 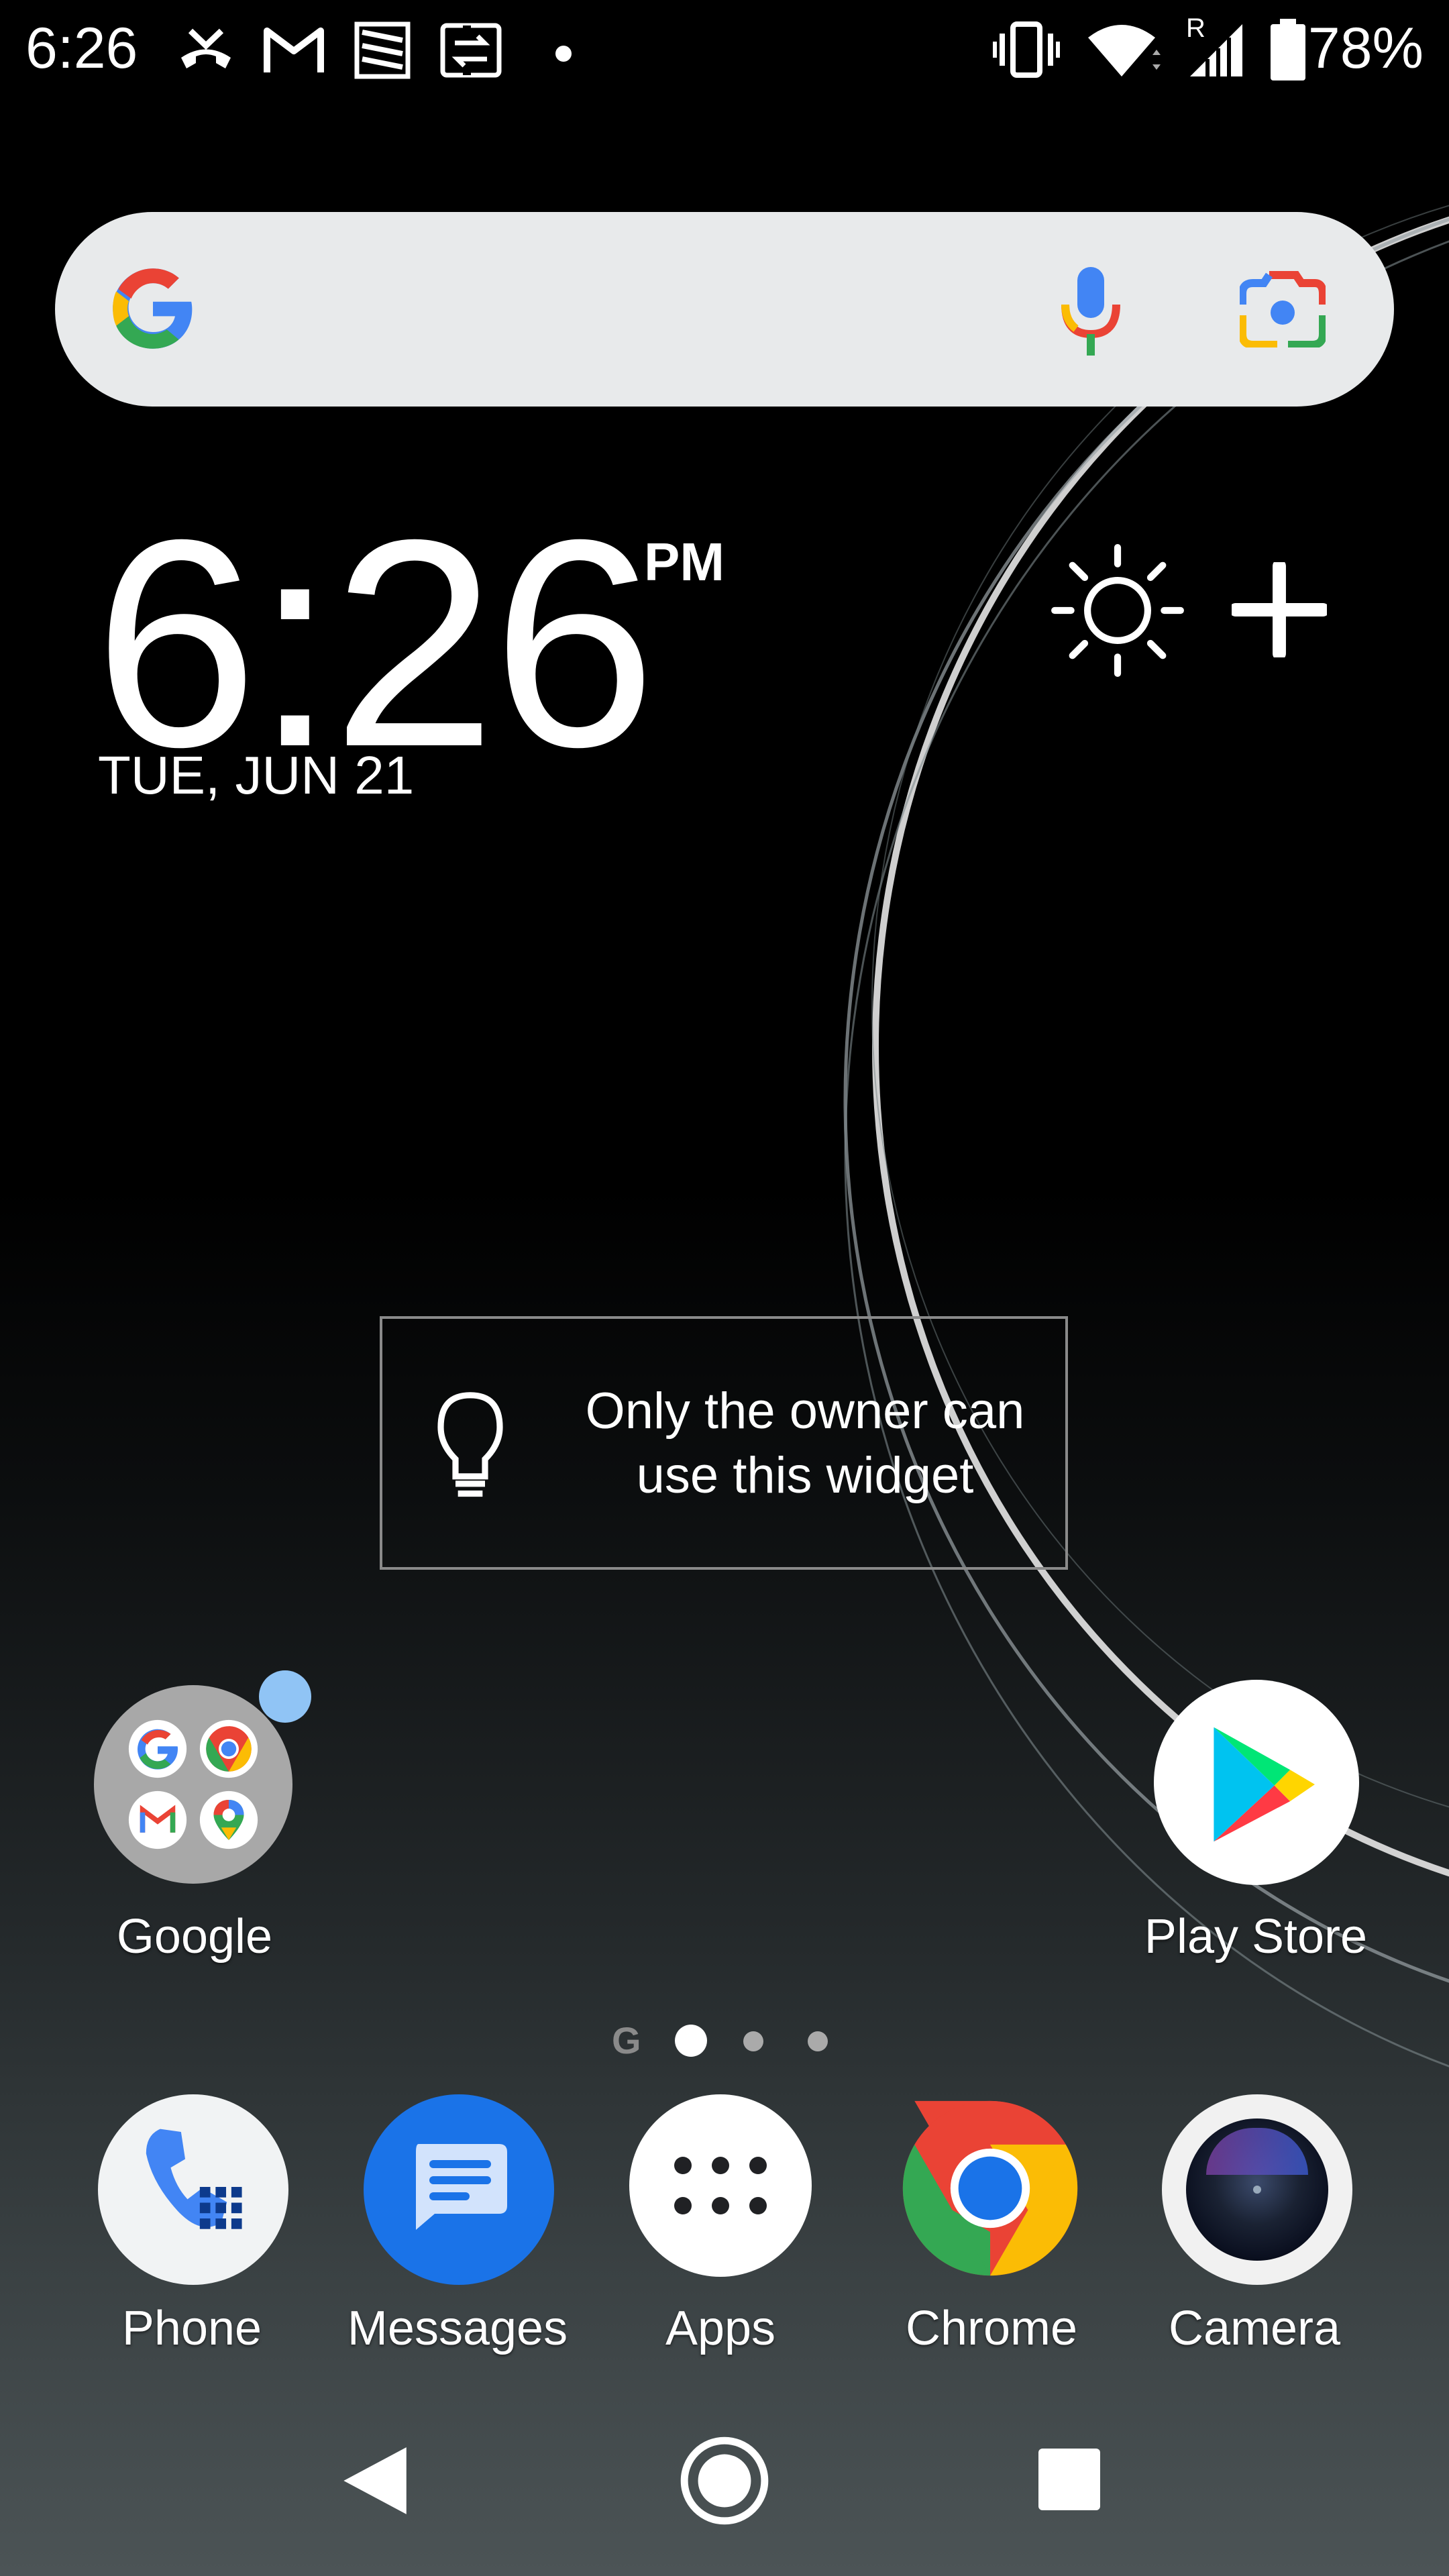 I want to click on google-folder-label: Google, so click(x=194, y=1937).